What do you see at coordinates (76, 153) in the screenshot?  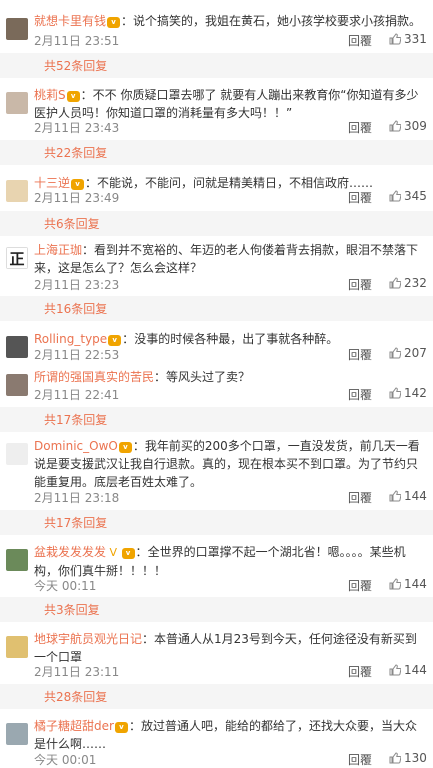 I see `more-replies-label: 共22条回复` at bounding box center [76, 153].